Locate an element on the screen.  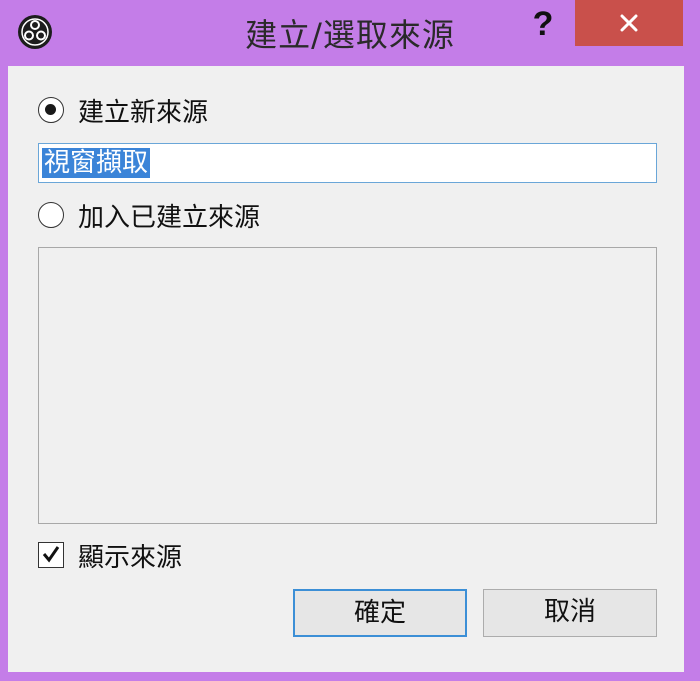
create-new-option: 建立新來源 is located at coordinates (123, 110).